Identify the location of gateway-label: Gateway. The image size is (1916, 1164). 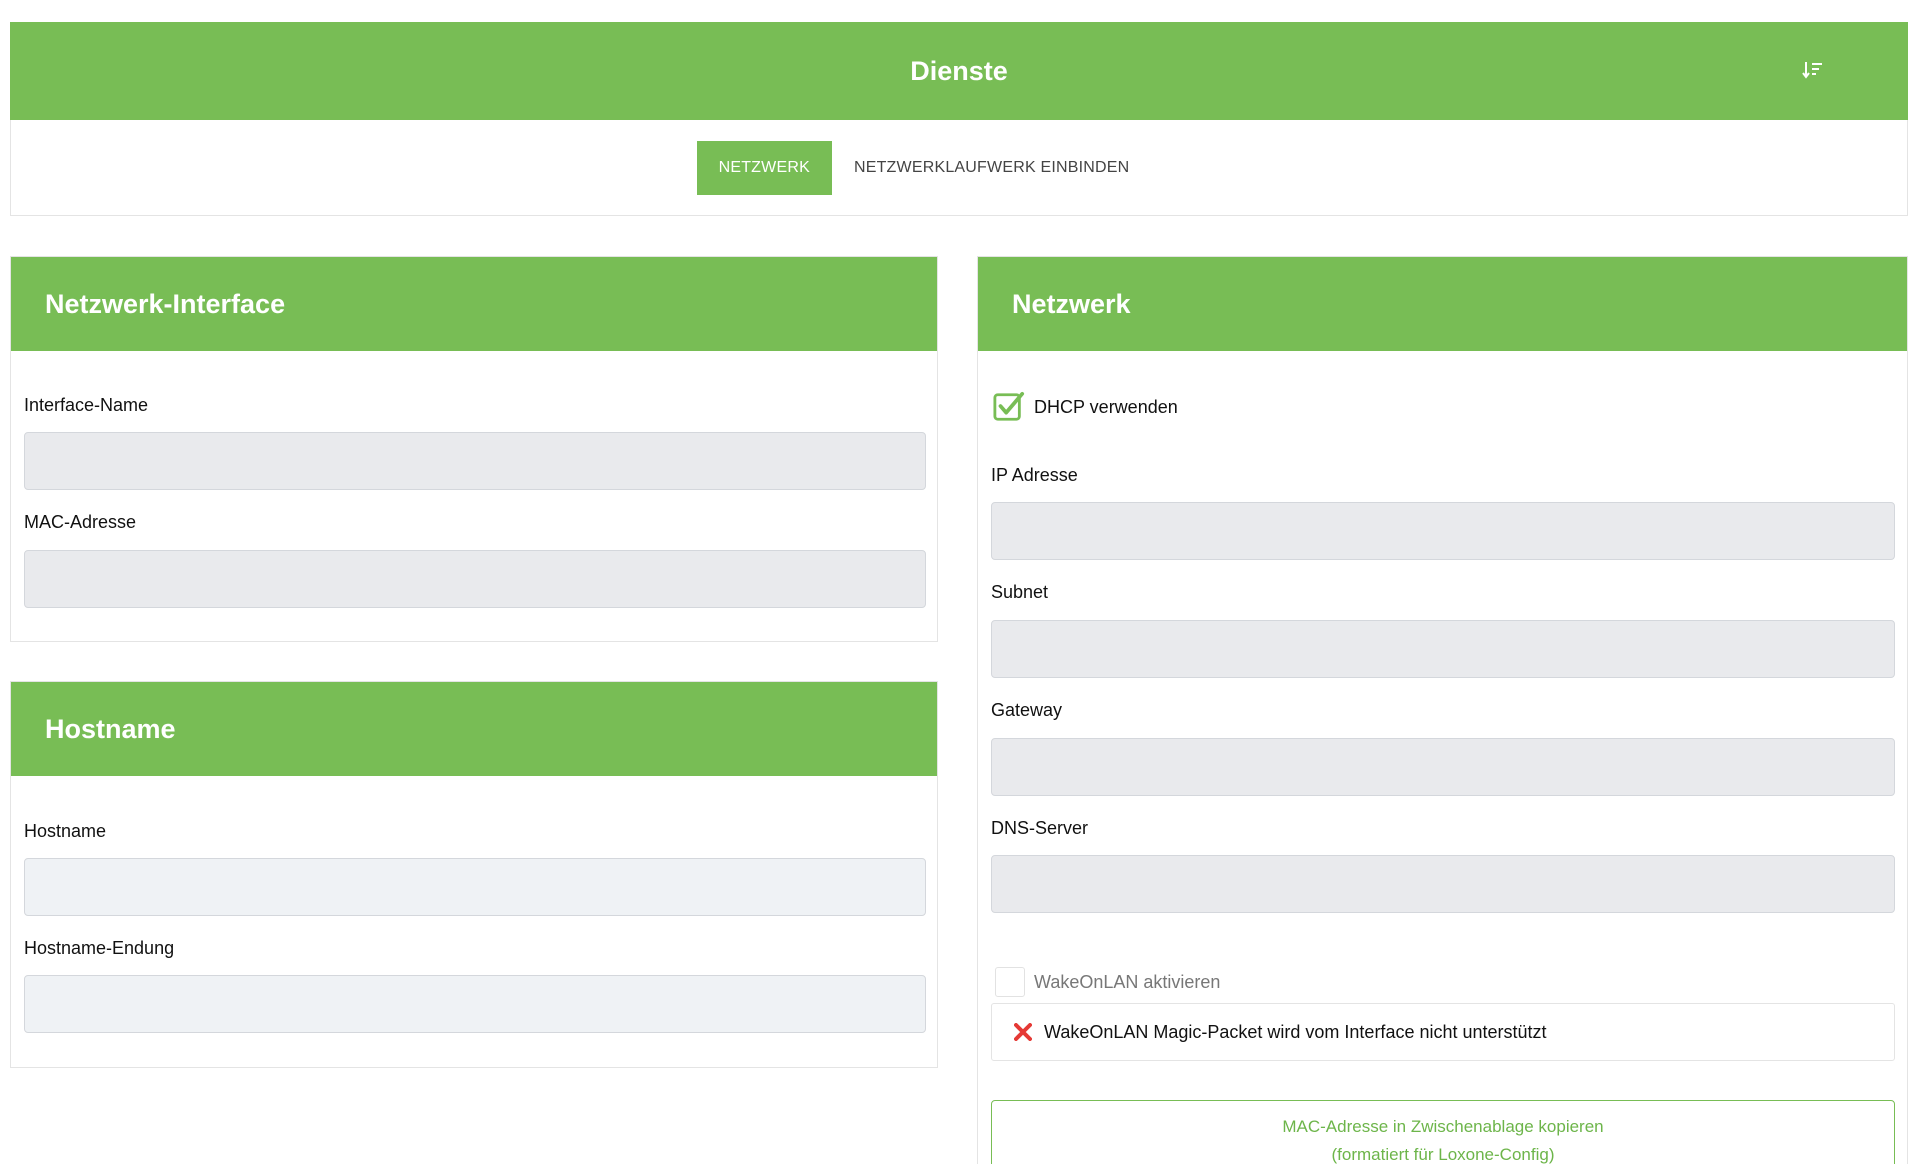
(1027, 710).